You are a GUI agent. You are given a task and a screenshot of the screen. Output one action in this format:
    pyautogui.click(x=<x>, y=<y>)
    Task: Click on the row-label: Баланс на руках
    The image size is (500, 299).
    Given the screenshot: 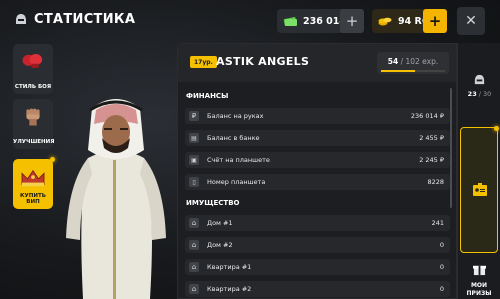 What is the action you would take?
    pyautogui.click(x=235, y=116)
    